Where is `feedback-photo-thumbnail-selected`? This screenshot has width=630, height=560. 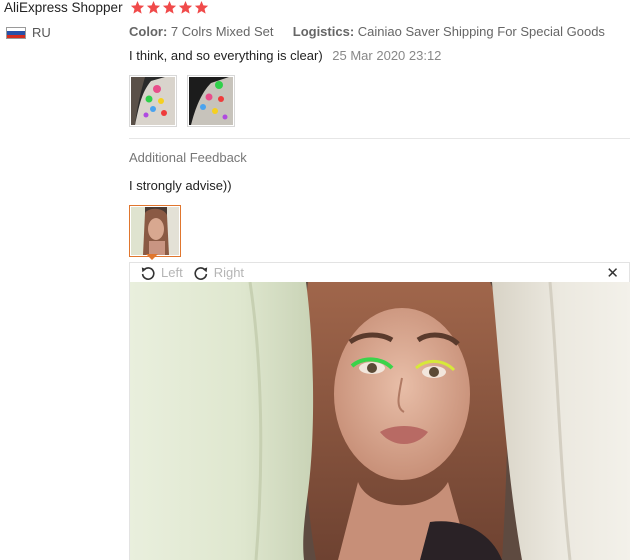 feedback-photo-thumbnail-selected is located at coordinates (155, 231).